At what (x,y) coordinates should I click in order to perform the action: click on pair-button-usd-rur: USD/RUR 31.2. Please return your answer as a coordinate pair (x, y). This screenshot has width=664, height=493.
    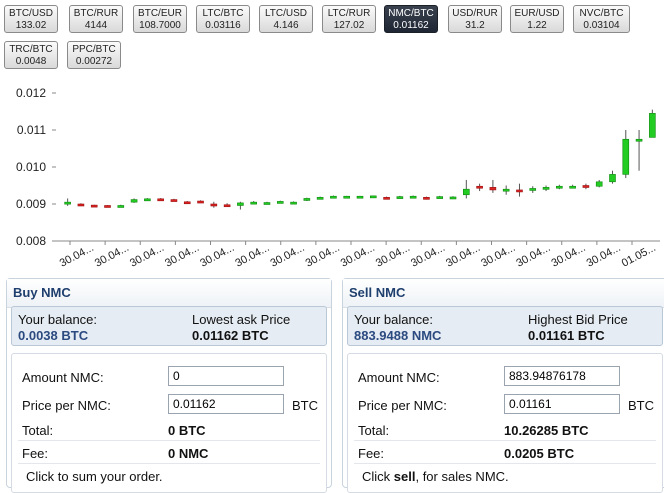
    Looking at the image, I should click on (475, 19).